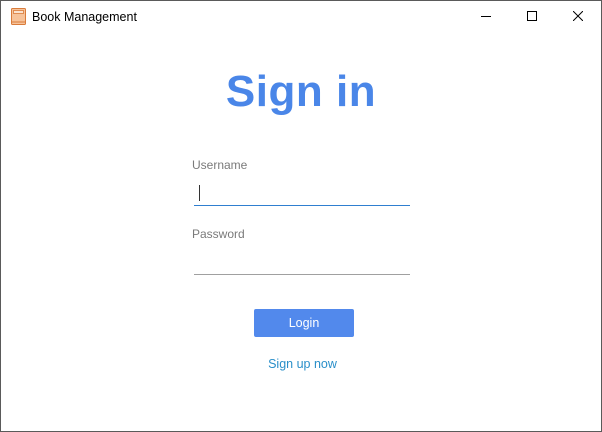 The width and height of the screenshot is (602, 432). I want to click on minimize-button, so click(486, 16).